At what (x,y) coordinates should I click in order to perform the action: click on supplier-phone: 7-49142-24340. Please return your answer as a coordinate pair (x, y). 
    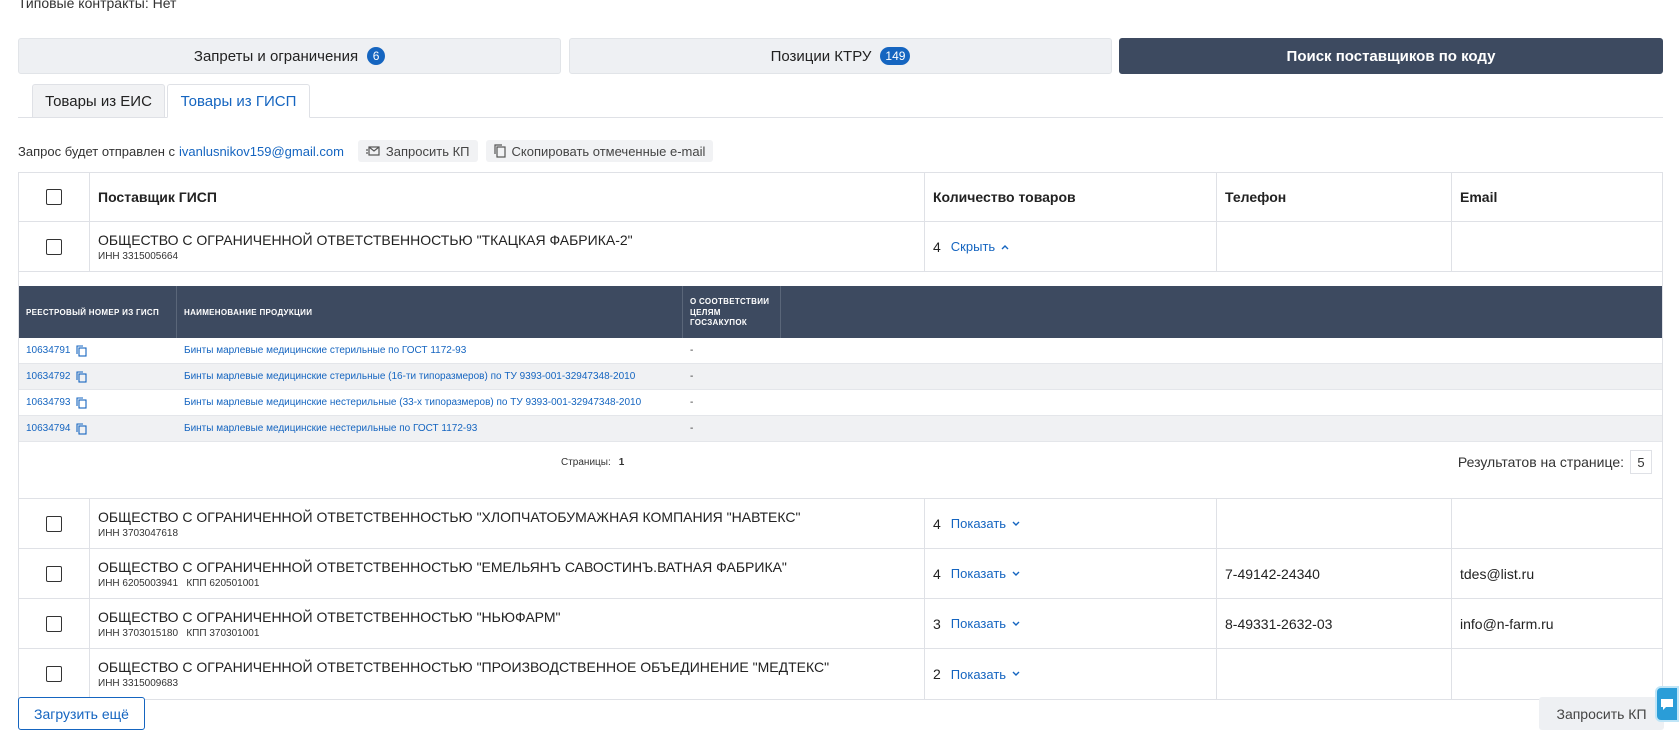
    Looking at the image, I should click on (1334, 573).